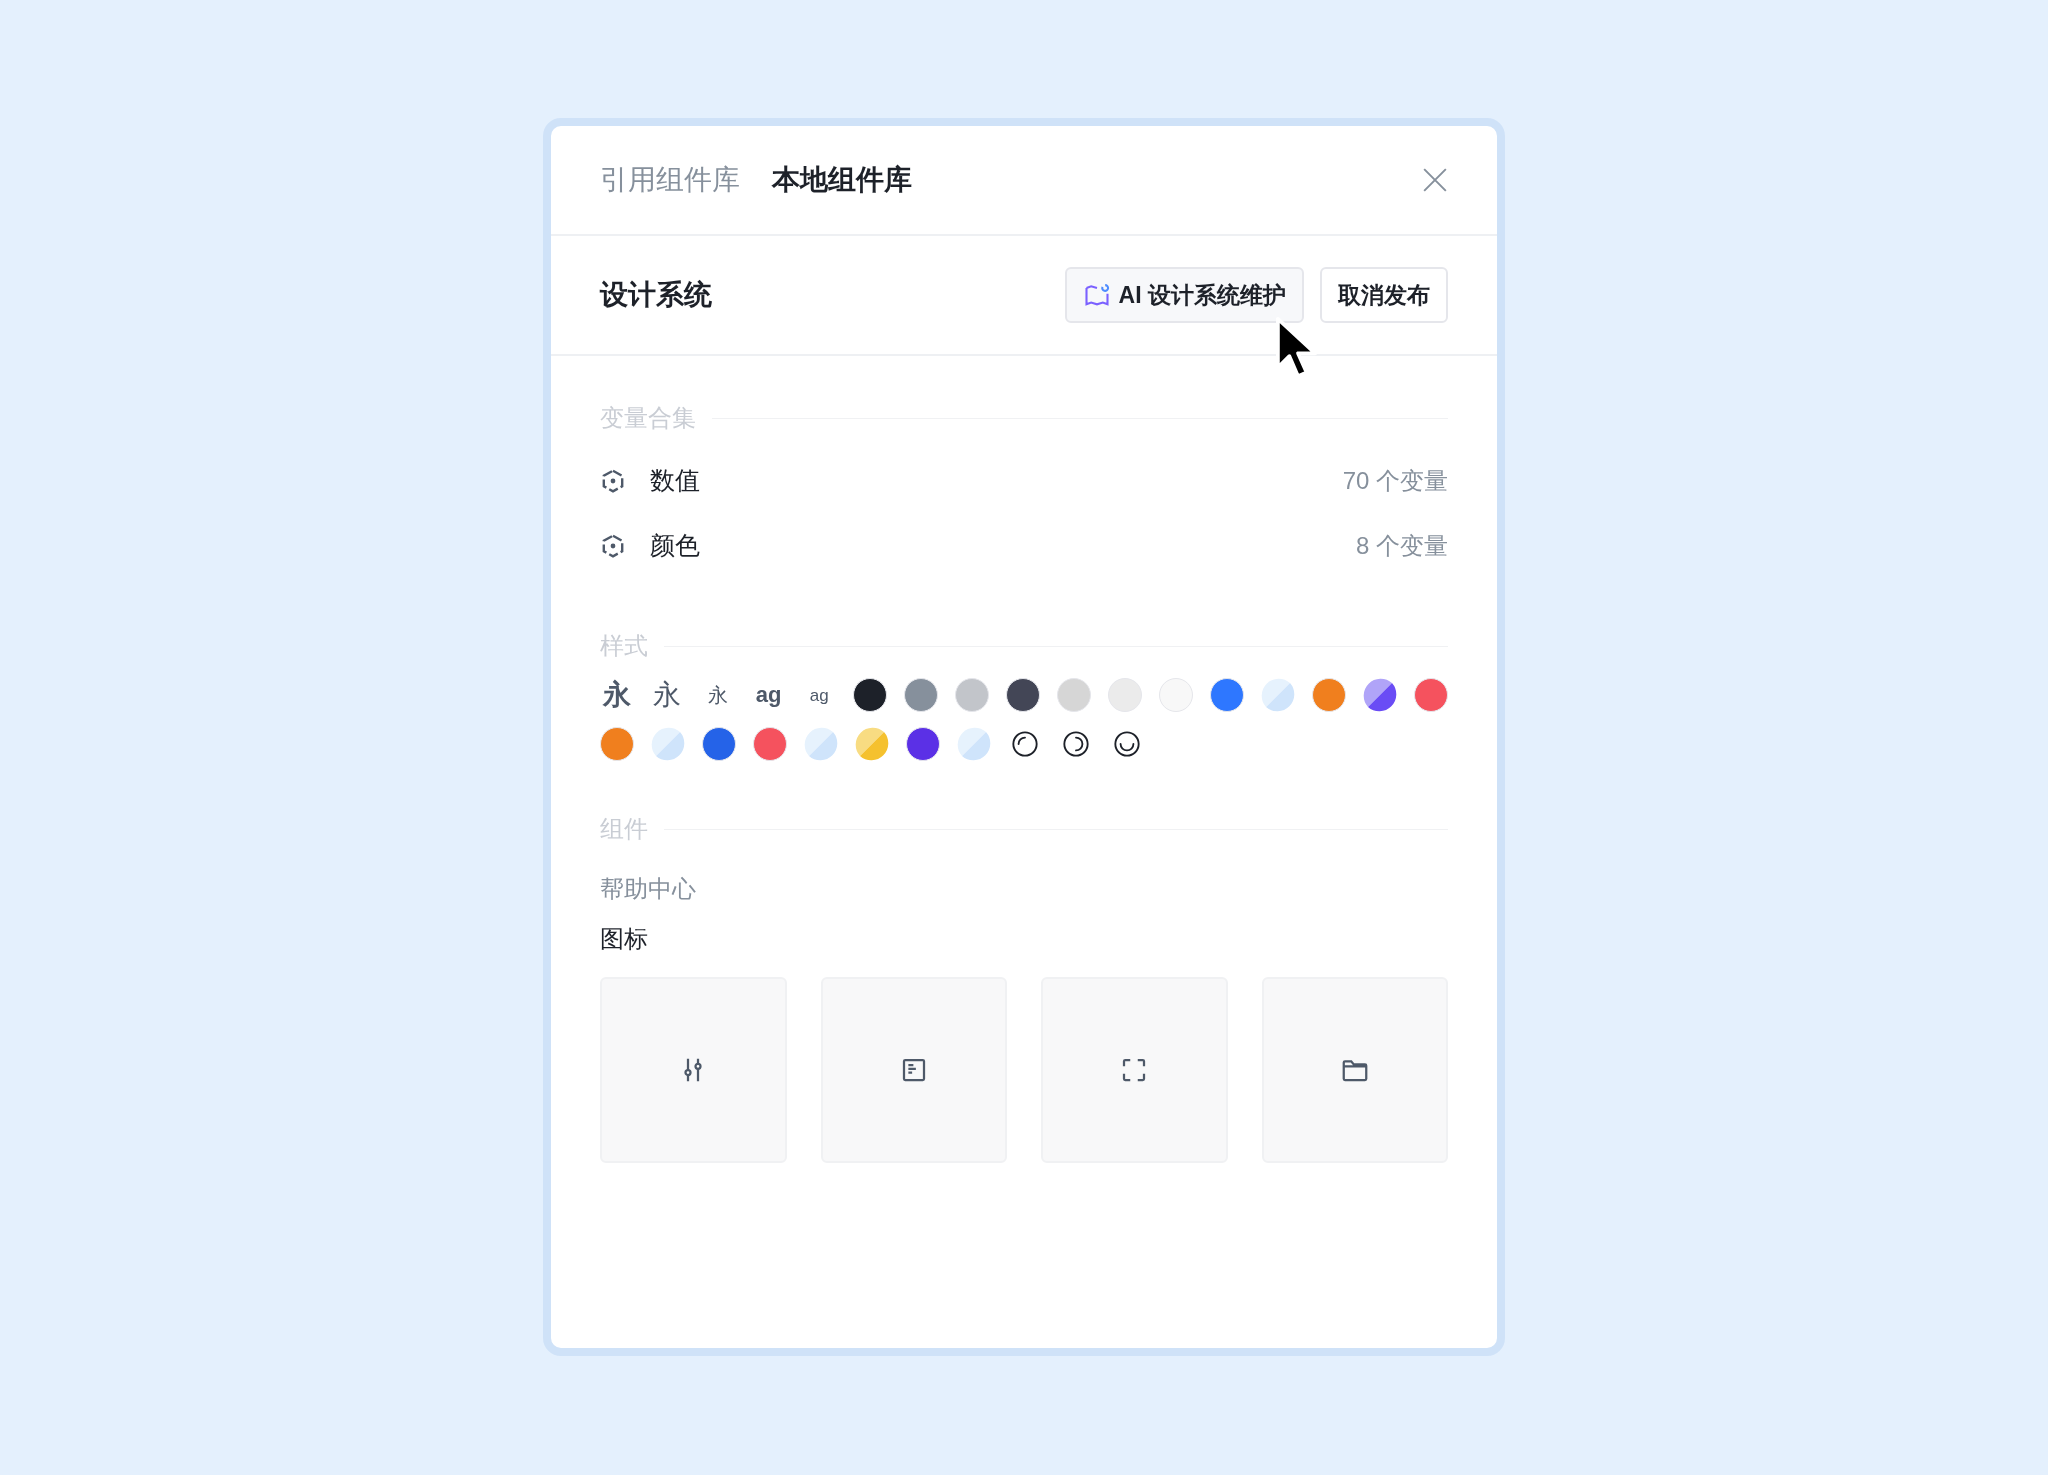 The width and height of the screenshot is (2048, 1475). I want to click on unpublish-button: 取消发布, so click(1384, 295).